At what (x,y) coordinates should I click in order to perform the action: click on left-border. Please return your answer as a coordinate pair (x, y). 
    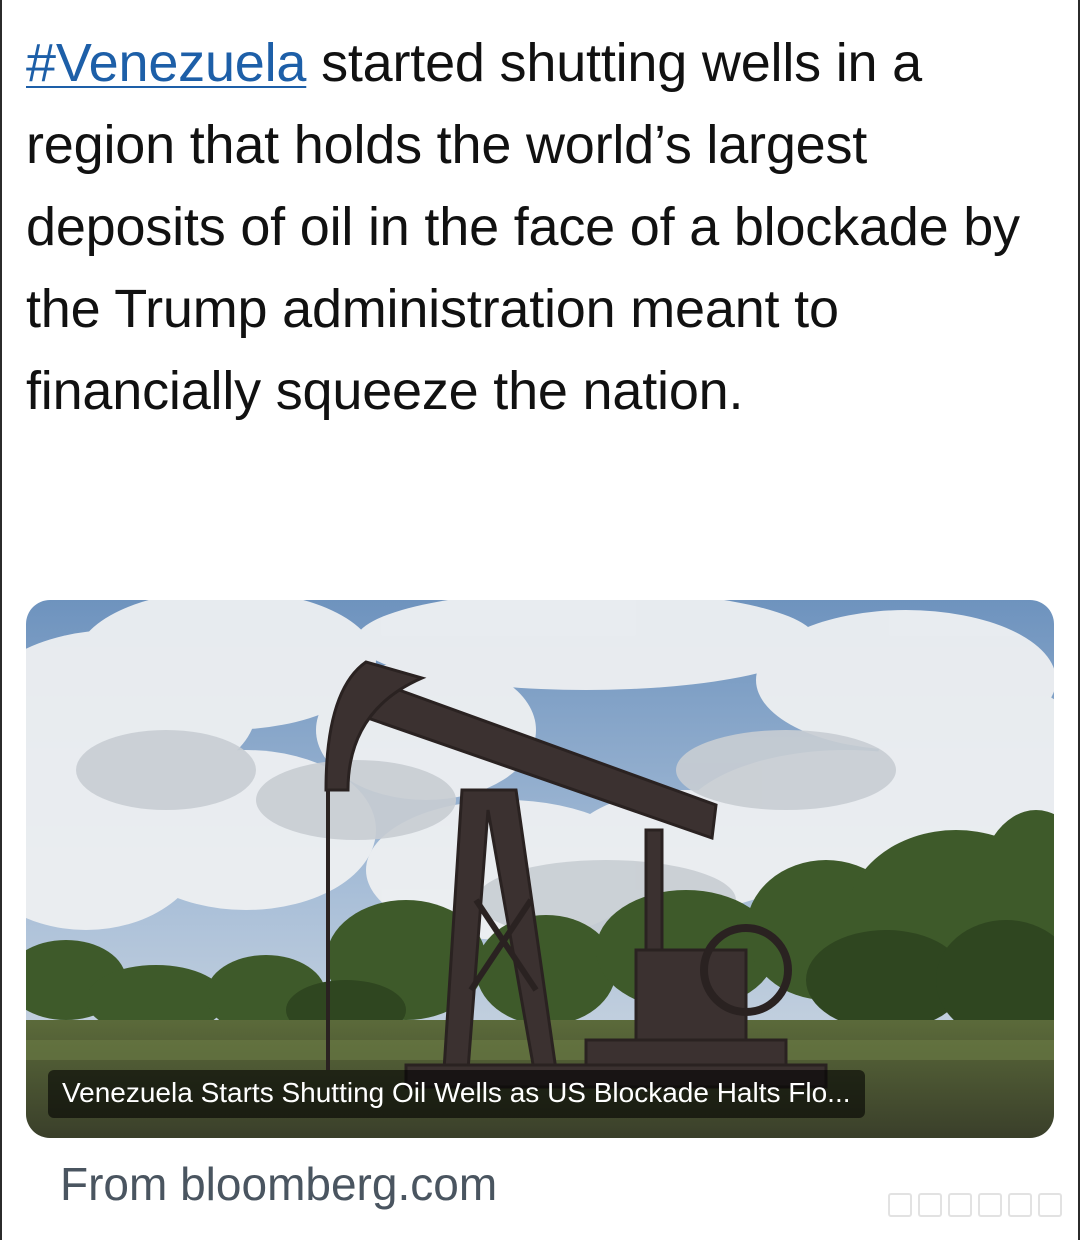
    Looking at the image, I should click on (1, 620).